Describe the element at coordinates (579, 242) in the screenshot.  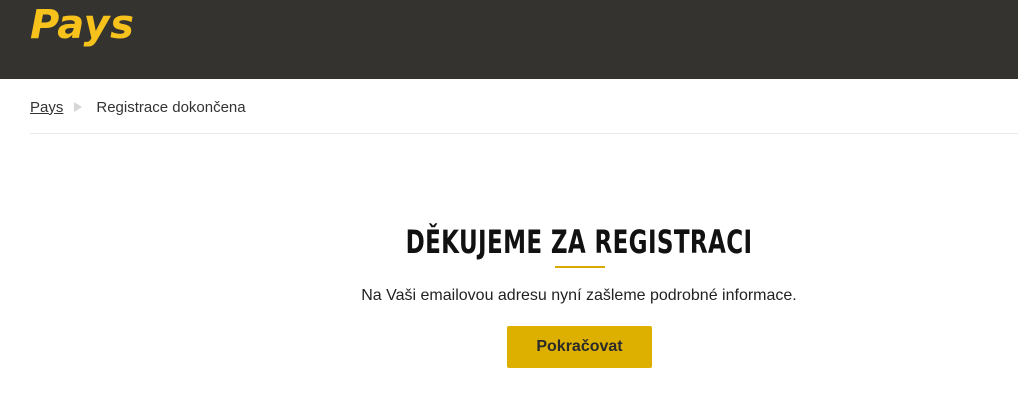
I see `page-title: DĚKUJEME ZA REGISTRACI` at that location.